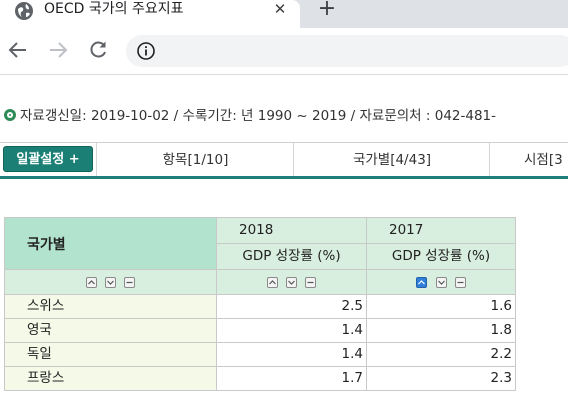  Describe the element at coordinates (110, 330) in the screenshot. I see `row-country-name: 영국` at that location.